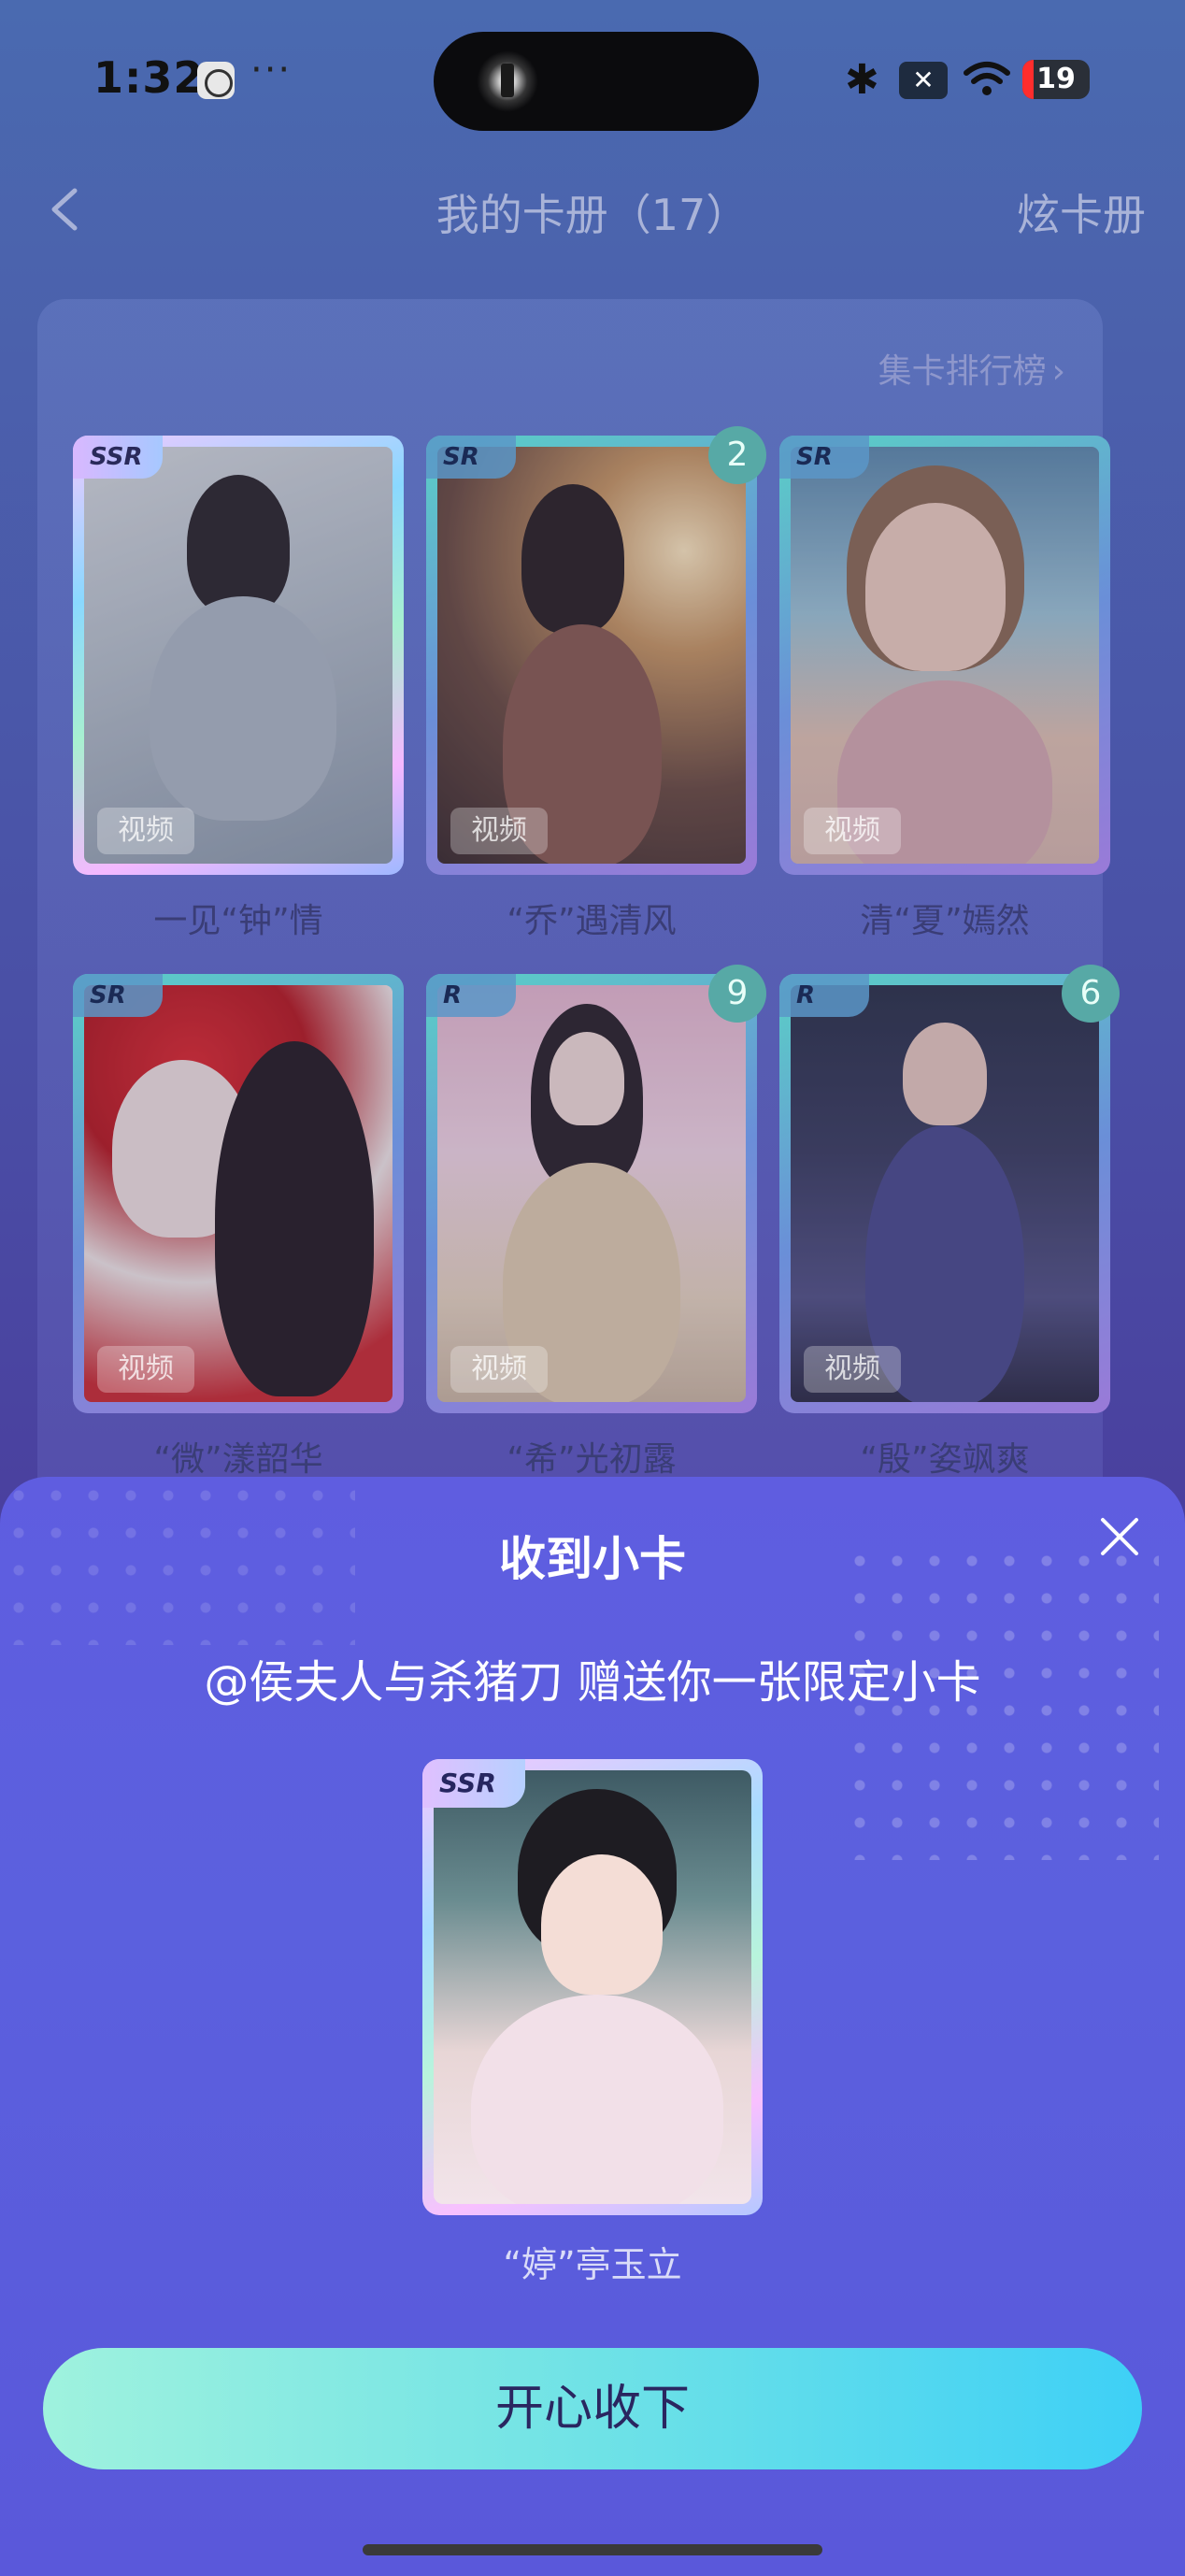  I want to click on album-card: R 9 视频 “希”光初露, so click(596, 1222).